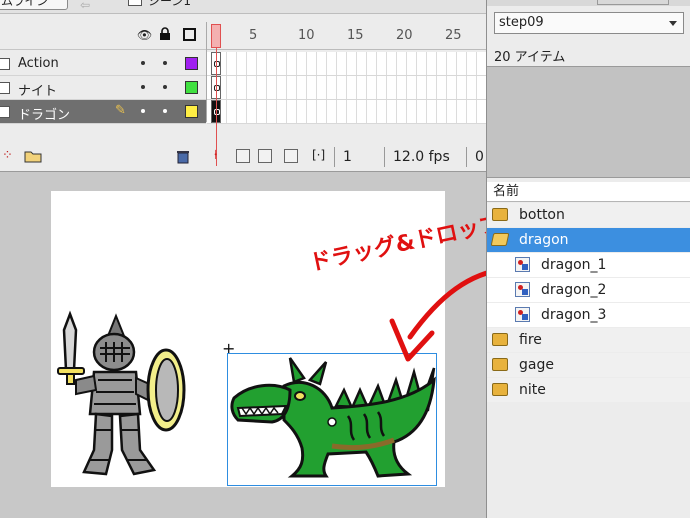 This screenshot has height=518, width=690. What do you see at coordinates (216, 36) in the screenshot?
I see `playhead` at bounding box center [216, 36].